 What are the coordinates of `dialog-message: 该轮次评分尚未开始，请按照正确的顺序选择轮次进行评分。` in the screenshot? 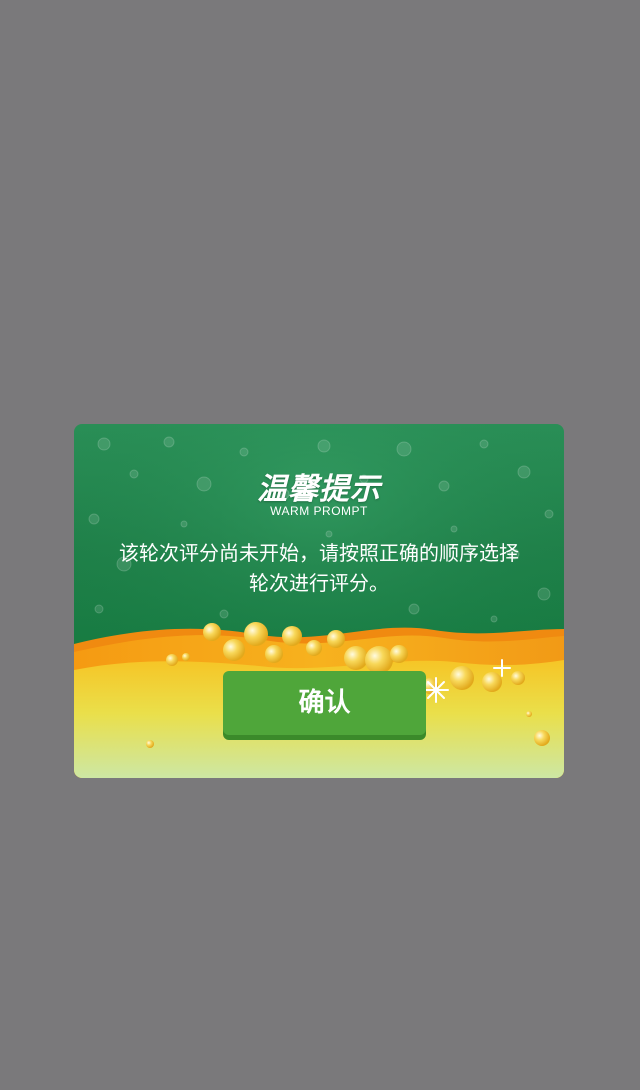 It's located at (319, 568).